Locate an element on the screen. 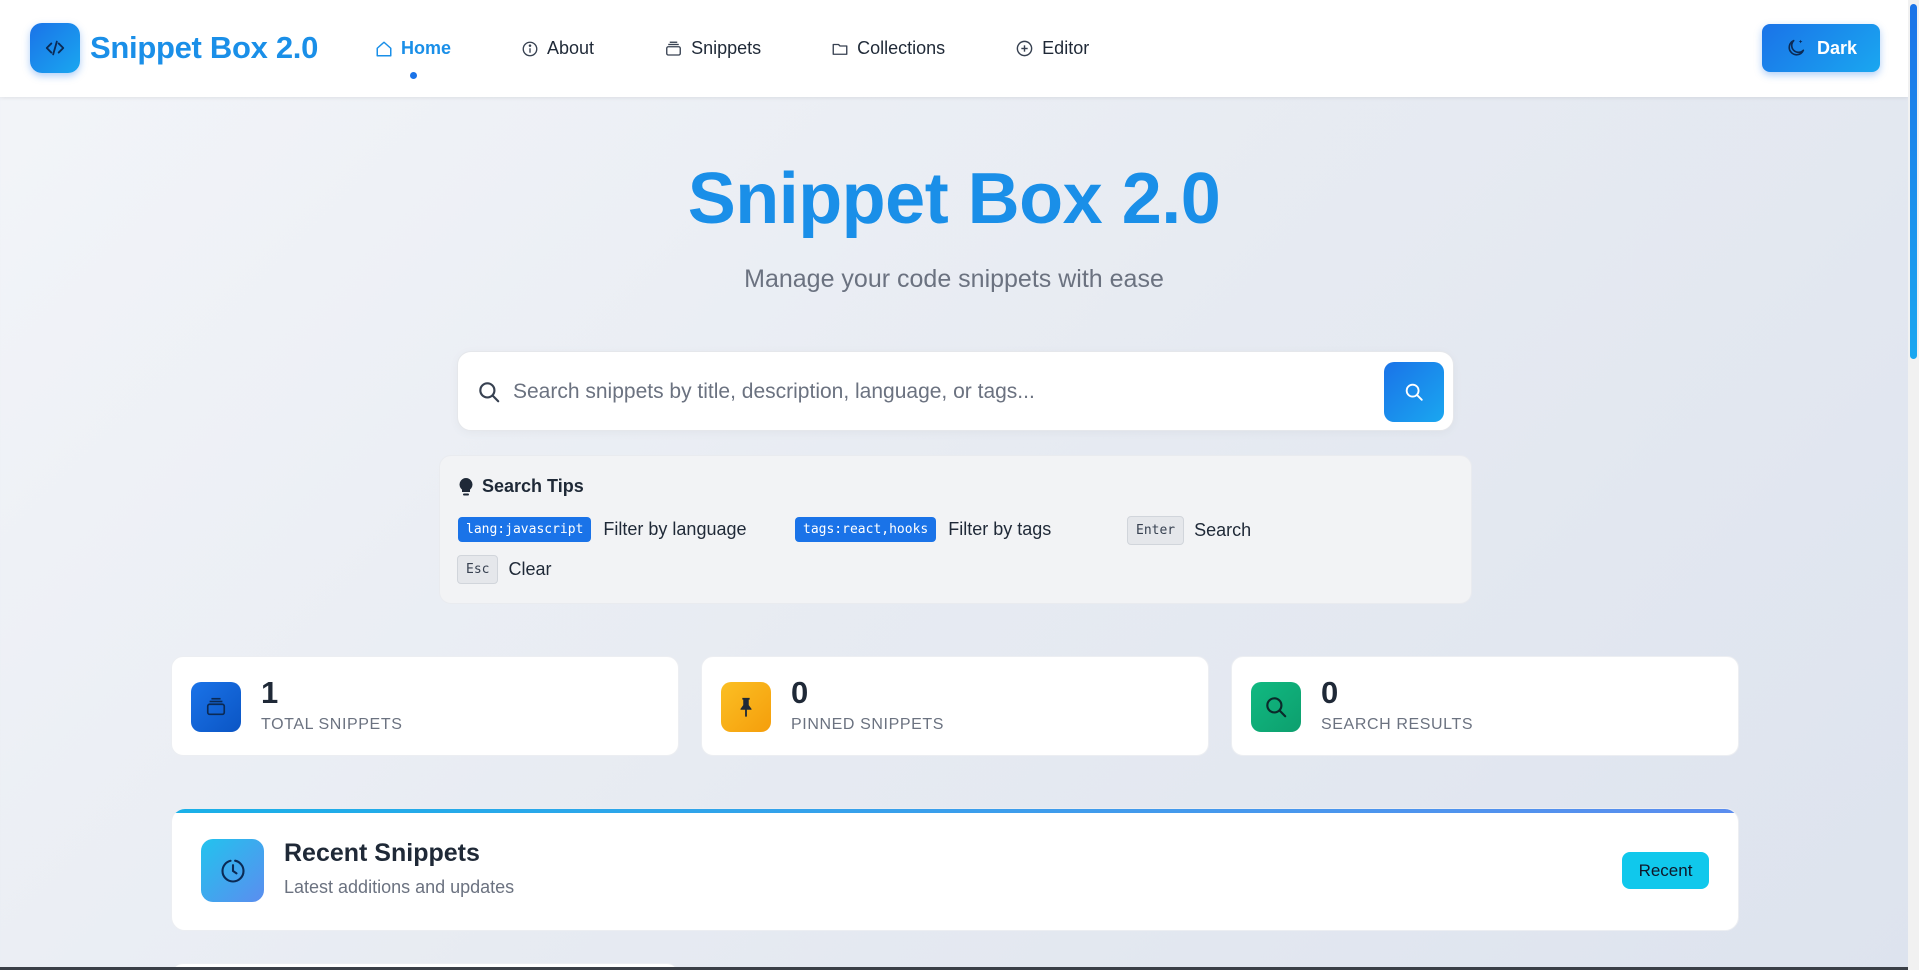 The width and height of the screenshot is (1919, 970). nav-item-snippets: Snippets is located at coordinates (712, 49).